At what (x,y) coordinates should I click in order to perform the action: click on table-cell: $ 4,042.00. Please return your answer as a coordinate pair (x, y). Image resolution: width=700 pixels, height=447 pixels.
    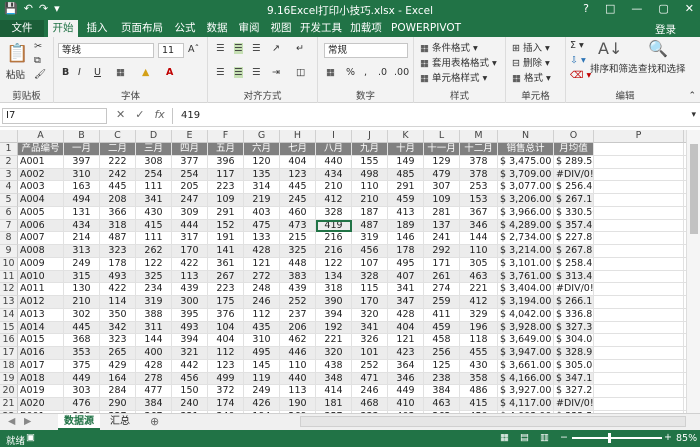
    Looking at the image, I should click on (526, 315).